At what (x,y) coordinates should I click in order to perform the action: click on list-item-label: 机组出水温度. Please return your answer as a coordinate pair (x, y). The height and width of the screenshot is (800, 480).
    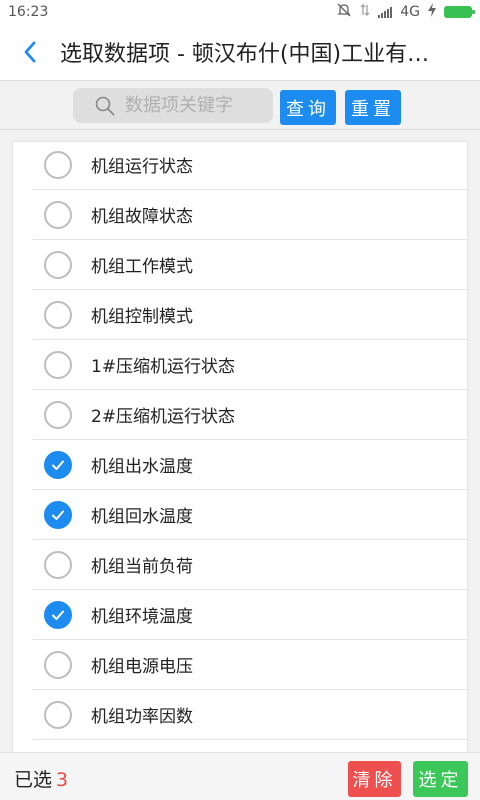
    Looking at the image, I should click on (142, 467).